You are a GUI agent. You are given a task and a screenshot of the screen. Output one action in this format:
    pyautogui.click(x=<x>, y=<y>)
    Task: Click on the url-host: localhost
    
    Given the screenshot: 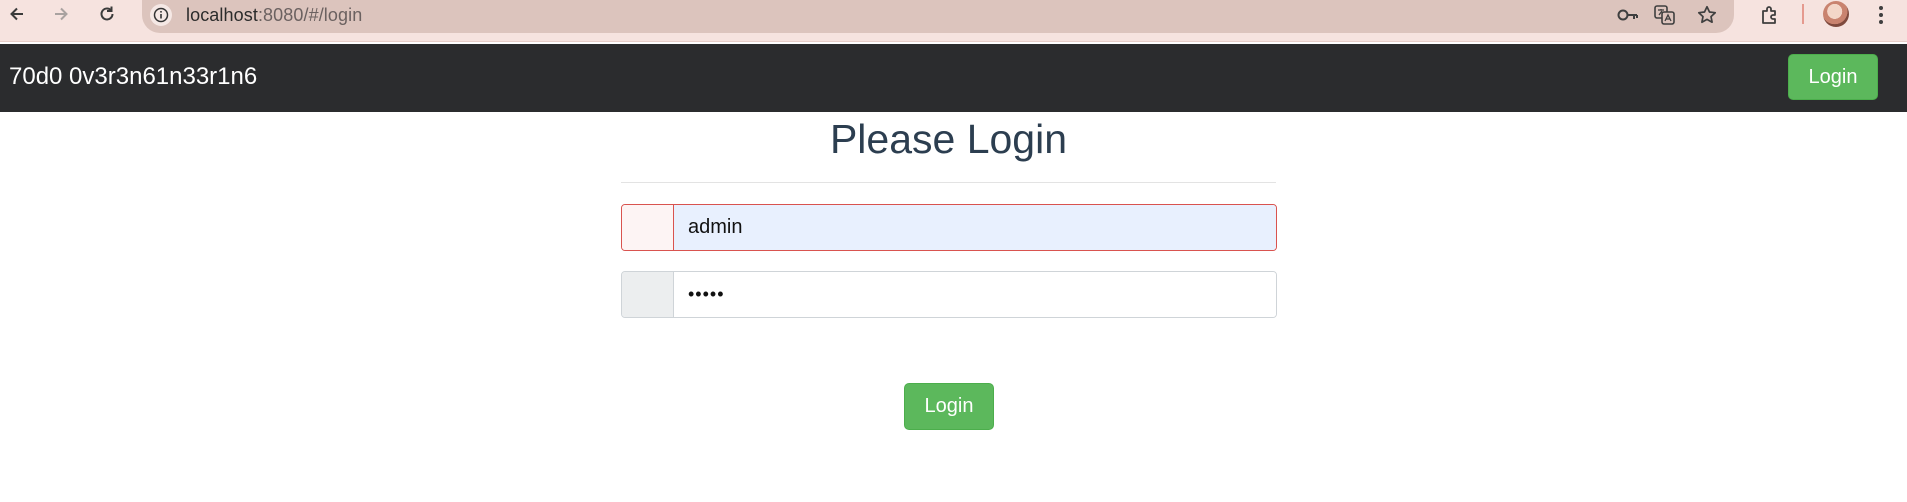 What is the action you would take?
    pyautogui.click(x=222, y=15)
    